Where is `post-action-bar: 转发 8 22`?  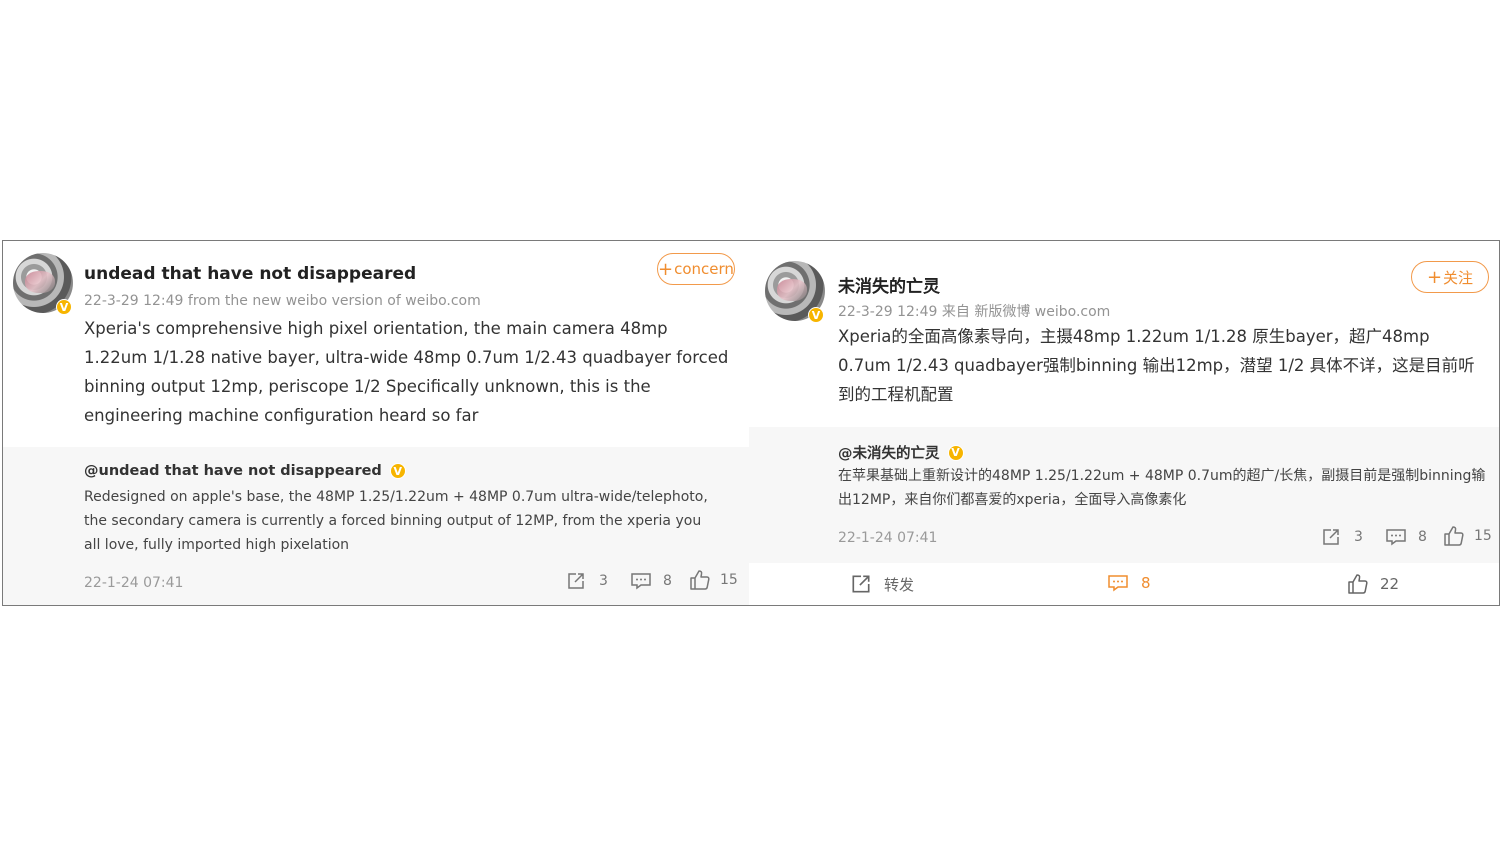 post-action-bar: 转发 8 22 is located at coordinates (1124, 584).